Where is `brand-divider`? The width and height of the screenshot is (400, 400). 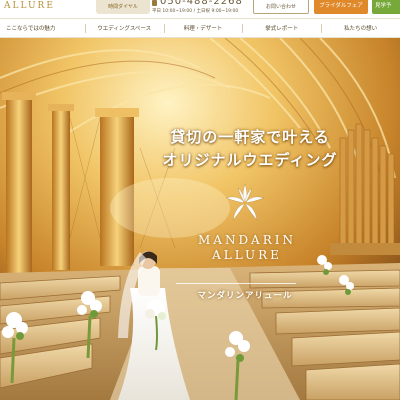 brand-divider is located at coordinates (236, 283).